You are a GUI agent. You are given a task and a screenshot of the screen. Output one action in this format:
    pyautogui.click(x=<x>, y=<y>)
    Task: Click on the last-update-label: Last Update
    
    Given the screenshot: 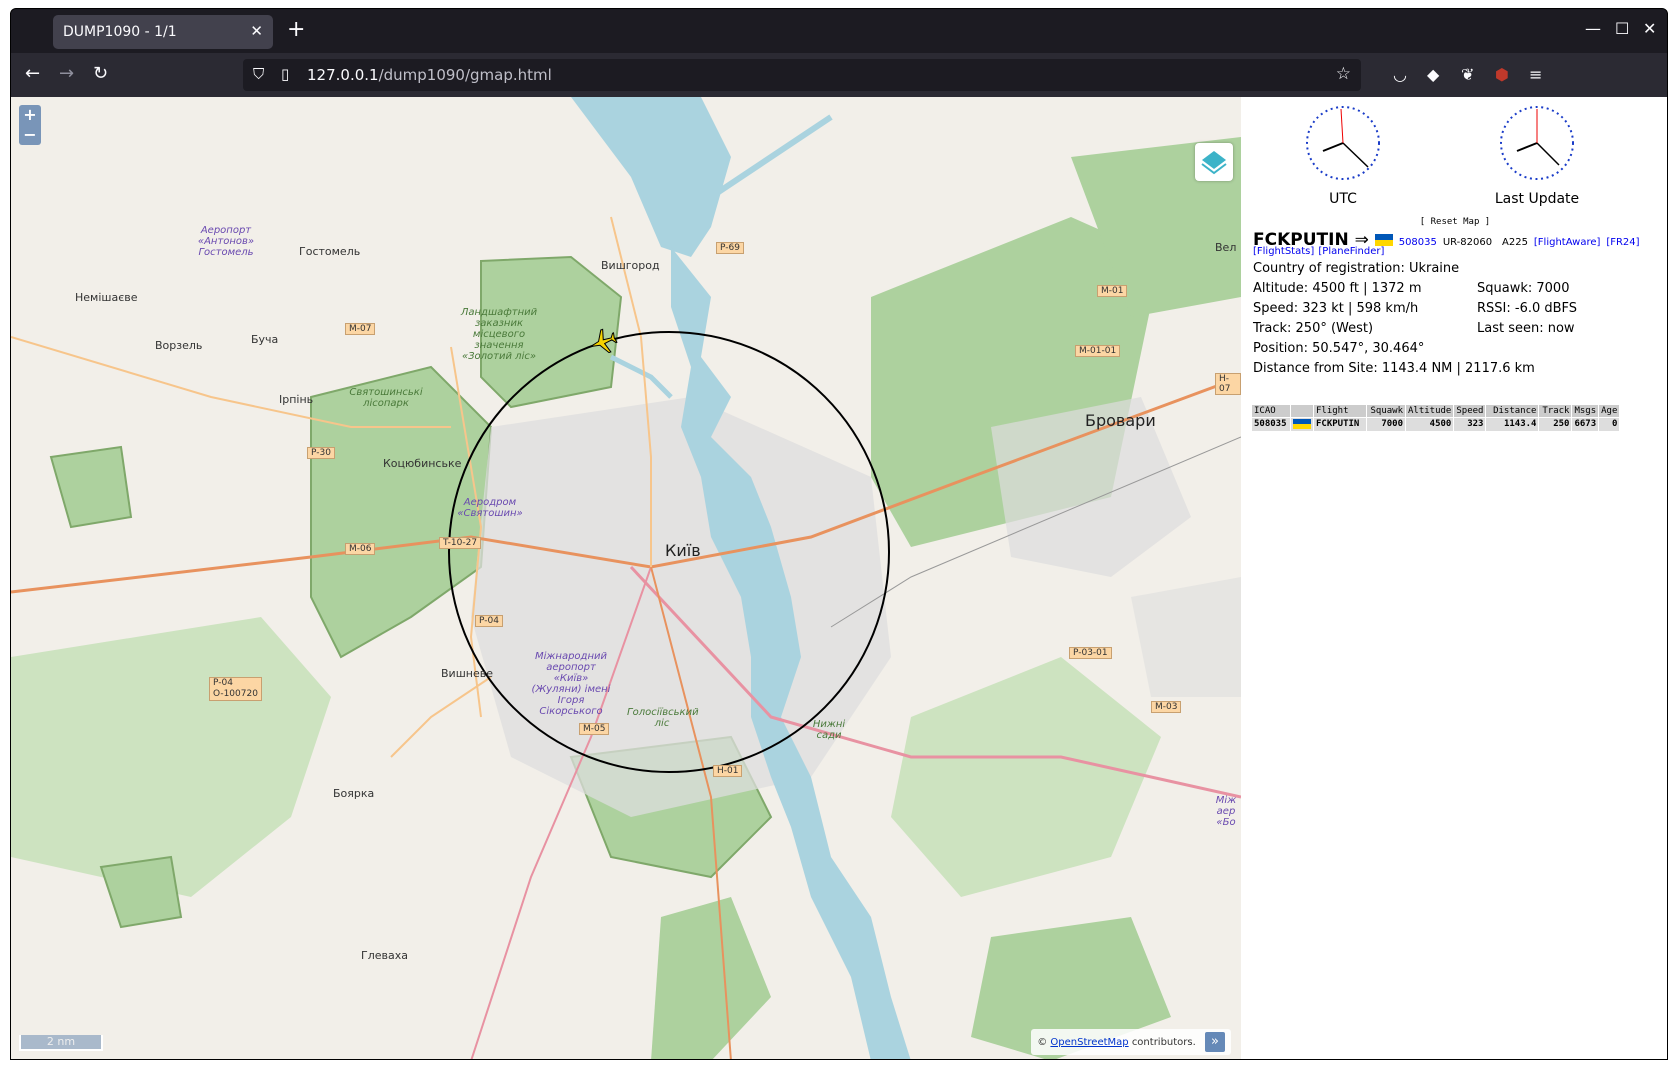 What is the action you would take?
    pyautogui.click(x=1537, y=199)
    